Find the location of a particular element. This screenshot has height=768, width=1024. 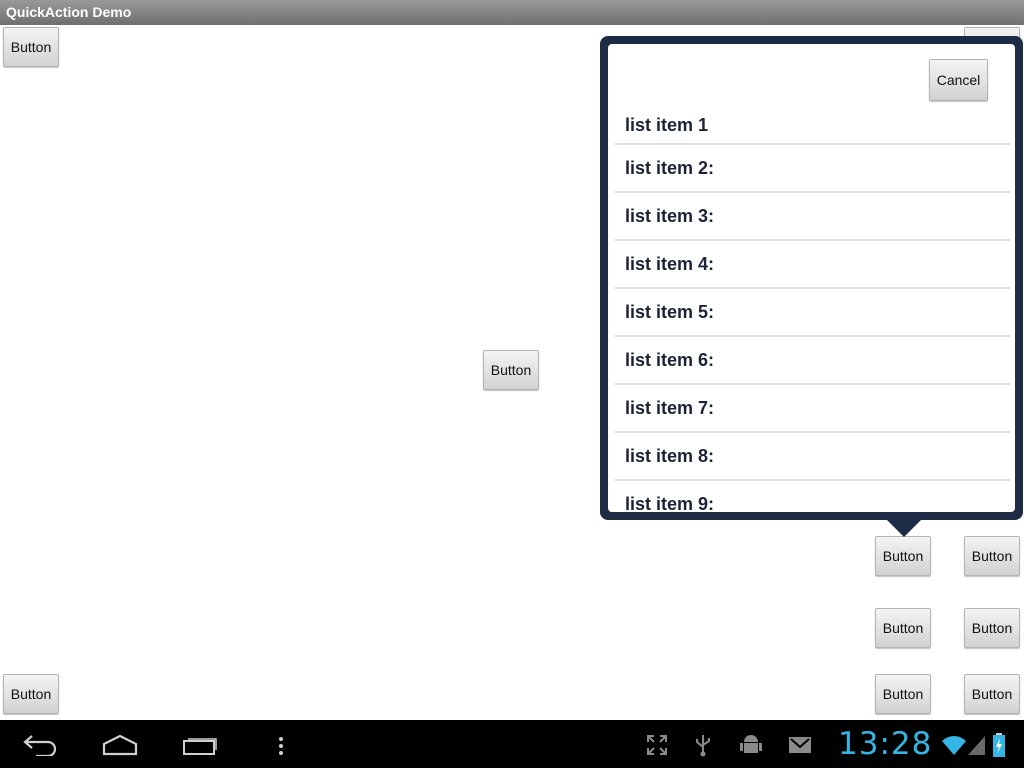

list-item: list item 6: is located at coordinates (812, 361).